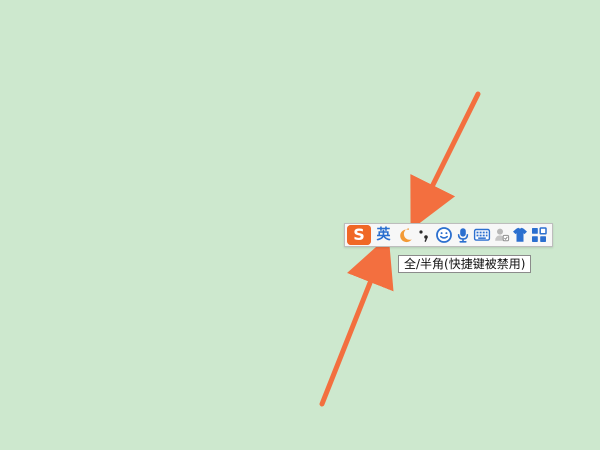  I want to click on moon-icon, so click(405, 235).